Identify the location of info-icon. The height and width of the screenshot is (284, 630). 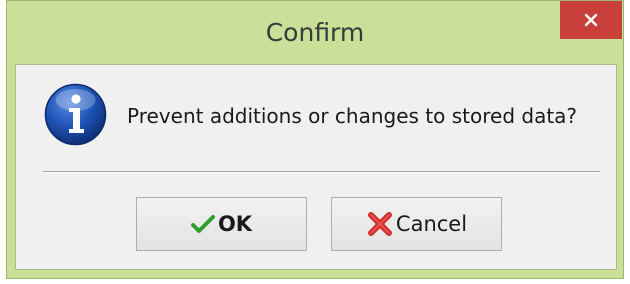
(75, 114).